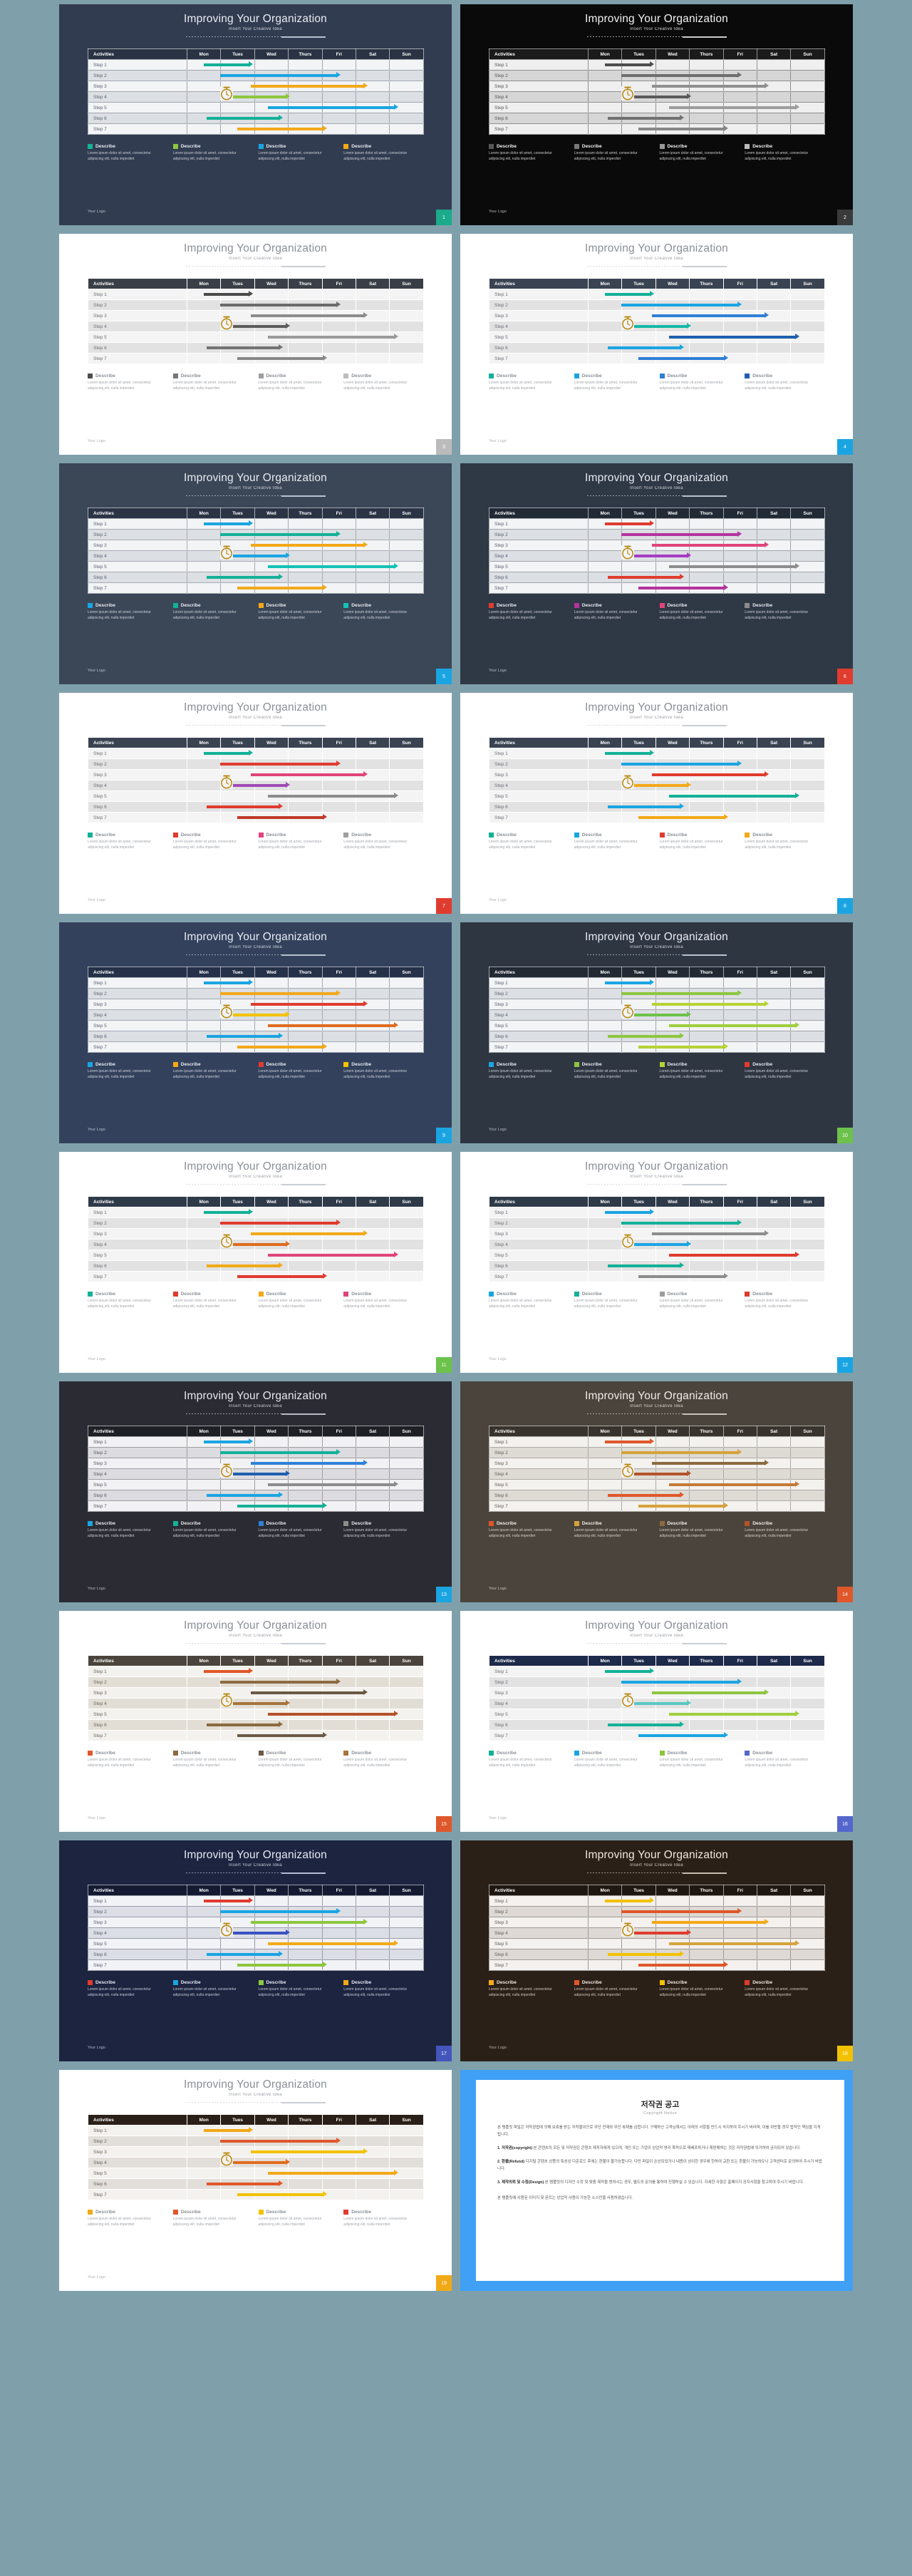  Describe the element at coordinates (338, 972) in the screenshot. I see `day-header-fri: Fri` at that location.